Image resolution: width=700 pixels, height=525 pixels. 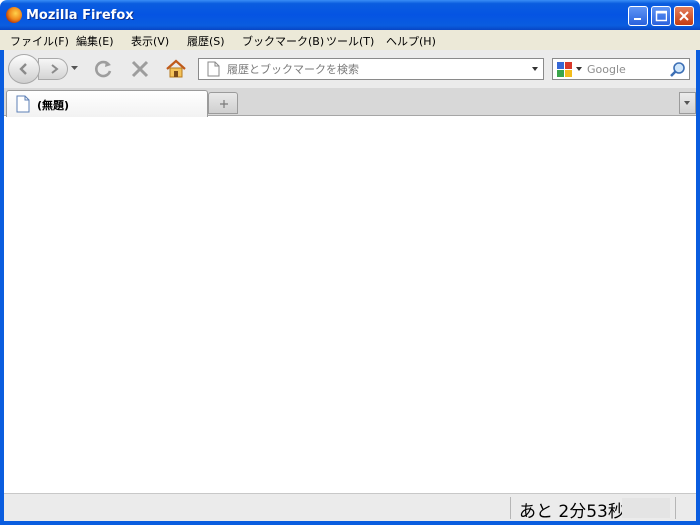 What do you see at coordinates (53, 105) in the screenshot?
I see `tab-title: (無題)` at bounding box center [53, 105].